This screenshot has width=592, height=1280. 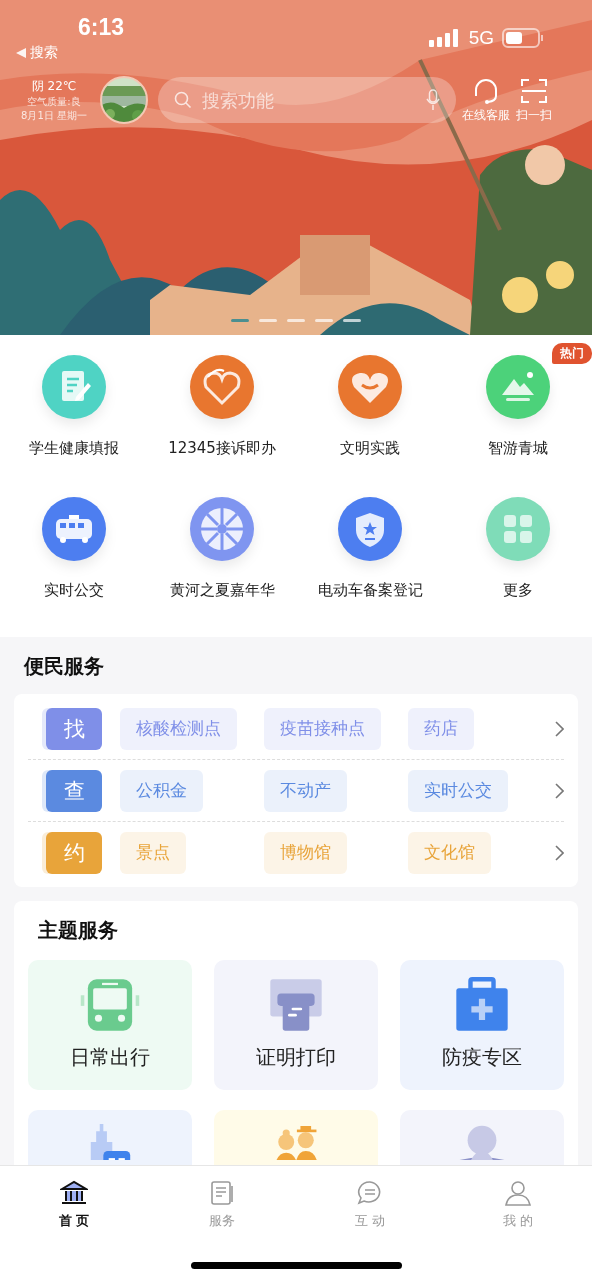 I want to click on person-icon, so click(x=518, y=1193).